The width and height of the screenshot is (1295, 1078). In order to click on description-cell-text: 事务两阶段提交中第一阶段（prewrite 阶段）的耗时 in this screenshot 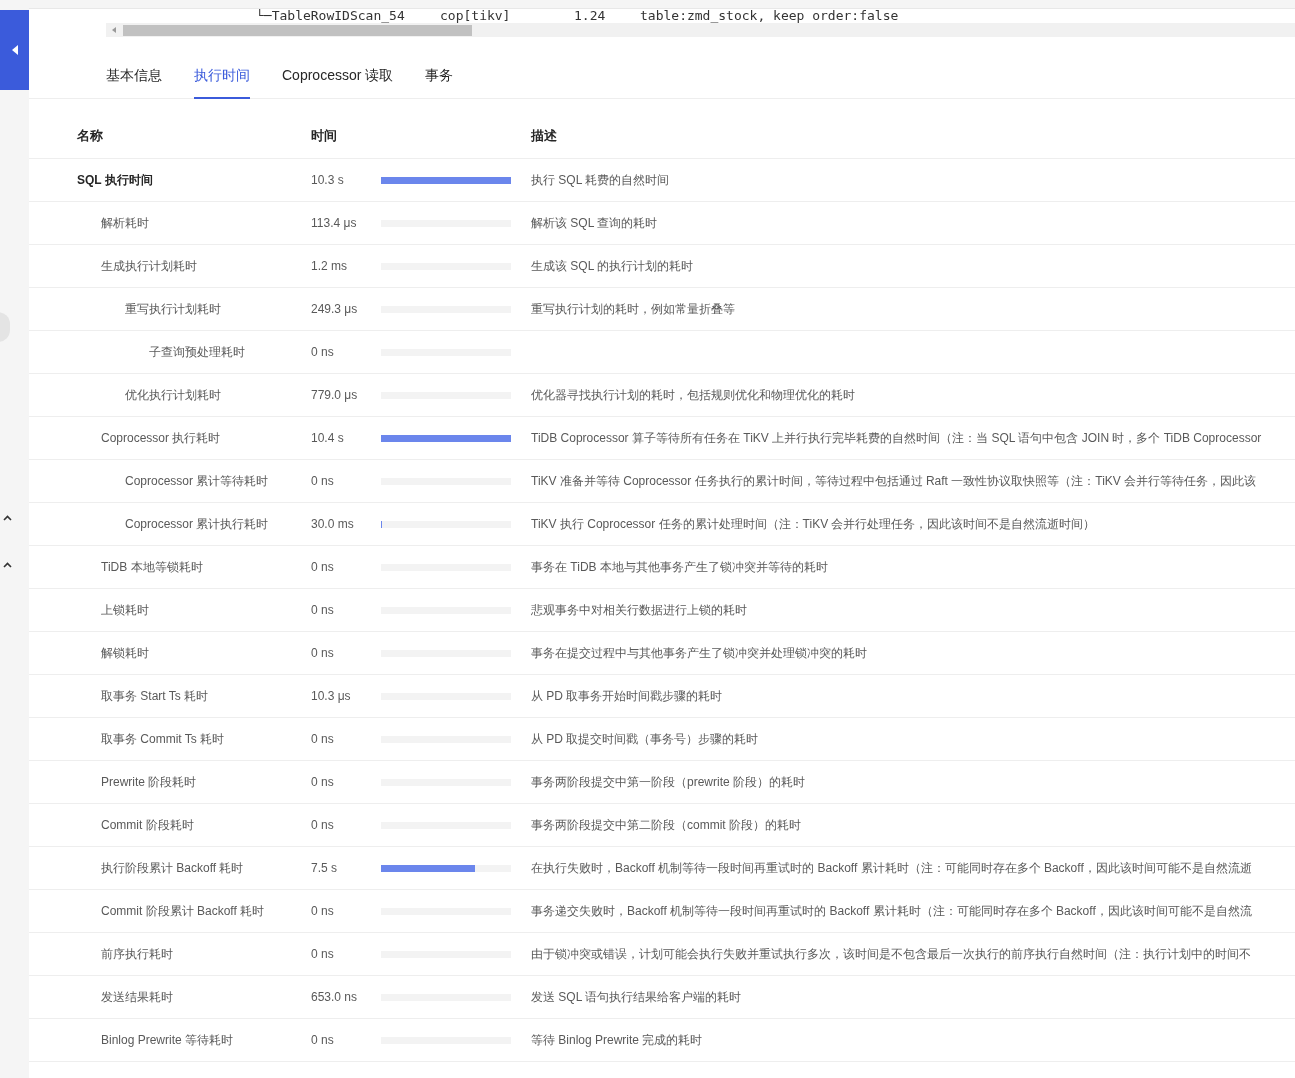, I will do `click(668, 782)`.